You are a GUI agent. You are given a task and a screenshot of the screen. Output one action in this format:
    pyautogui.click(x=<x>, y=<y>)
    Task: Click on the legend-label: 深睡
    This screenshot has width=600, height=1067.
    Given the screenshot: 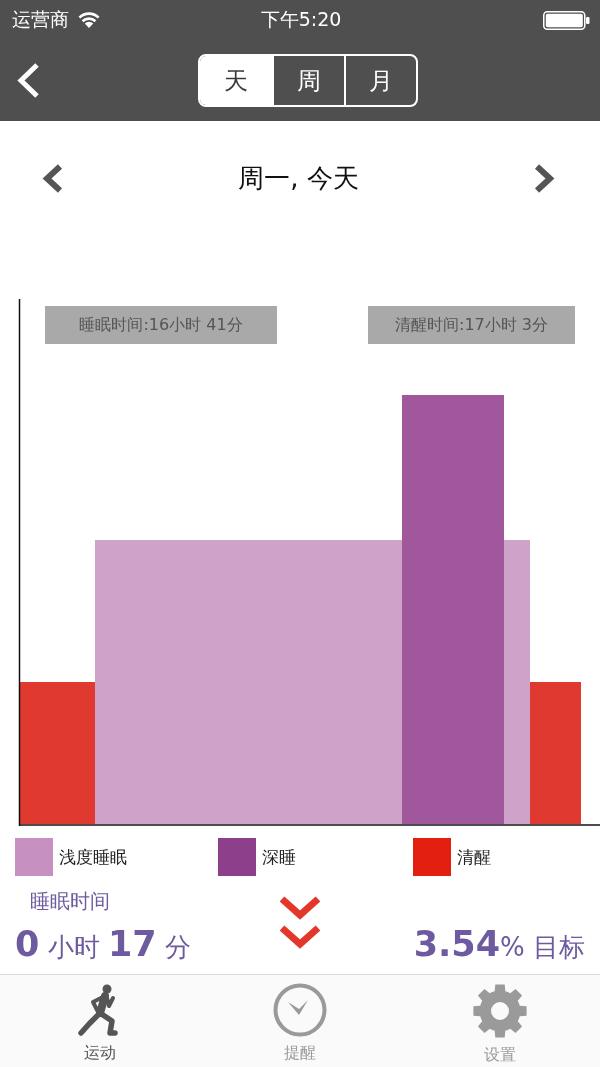 What is the action you would take?
    pyautogui.click(x=279, y=857)
    